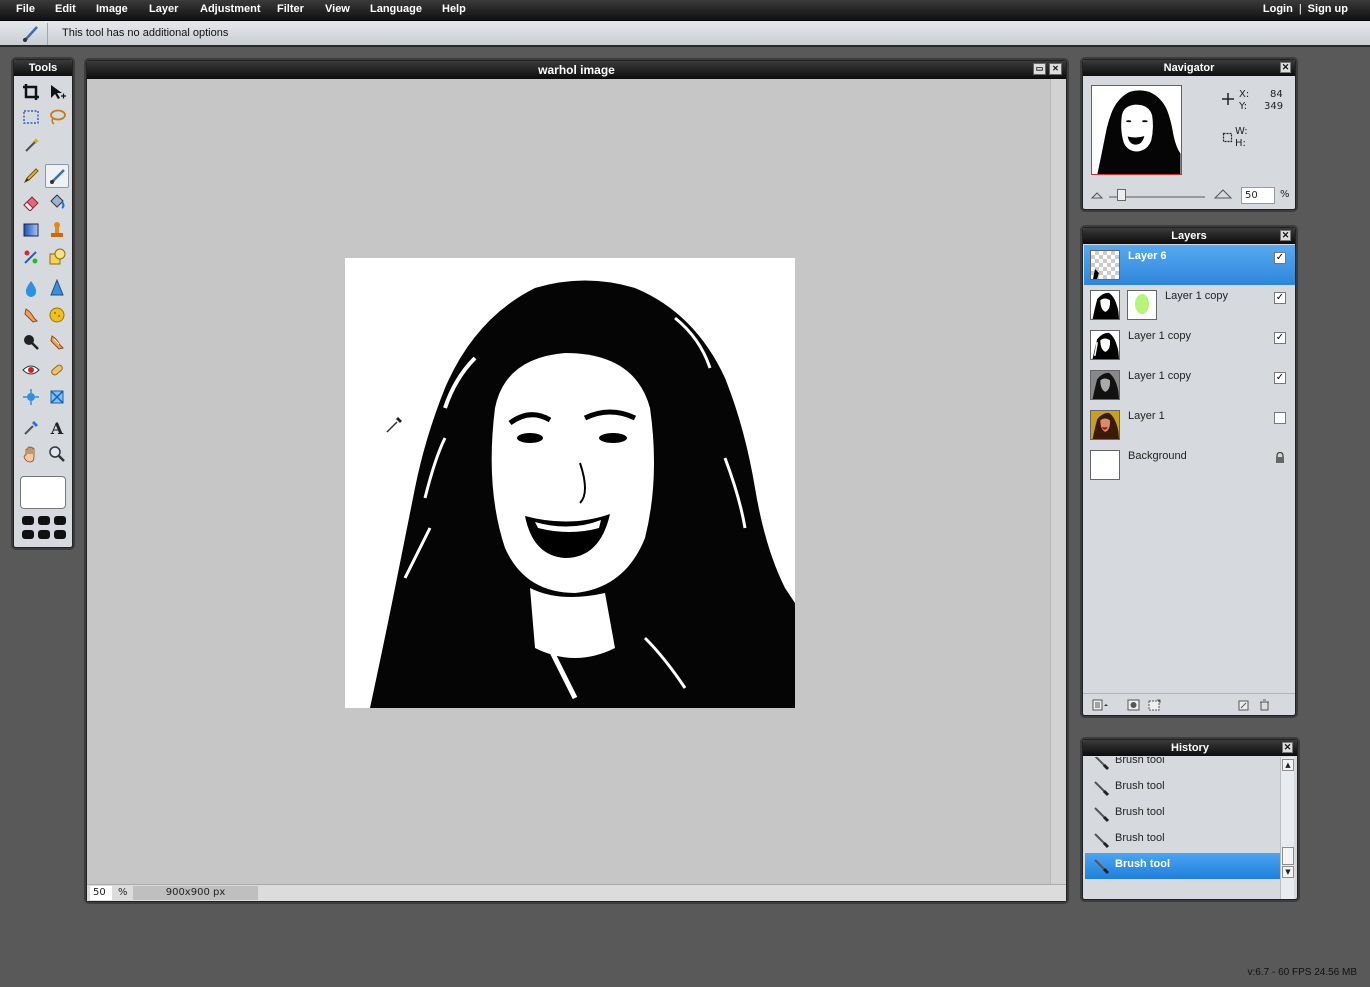  Describe the element at coordinates (31, 117) in the screenshot. I see `marquee-tool-icon` at that location.